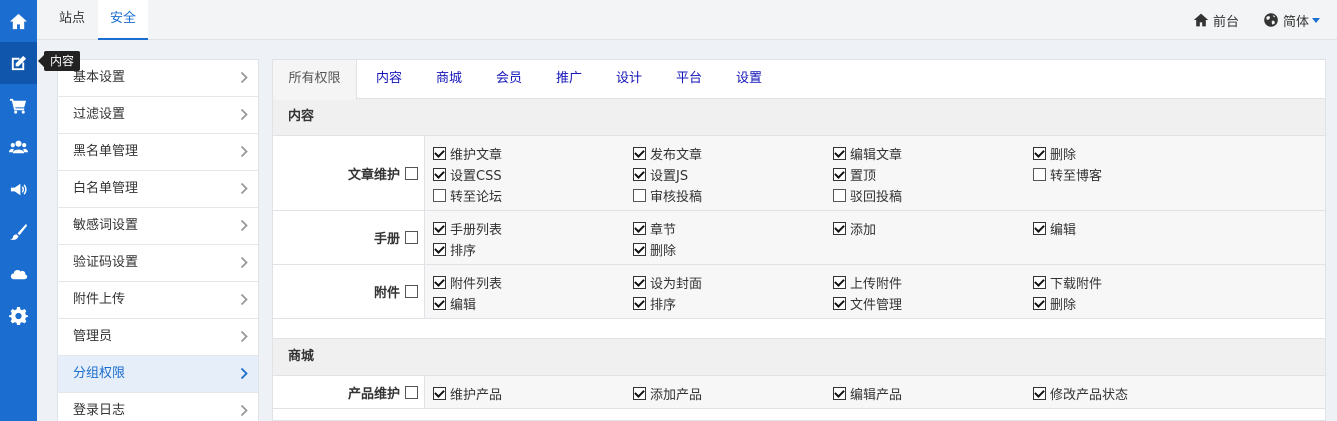 The width and height of the screenshot is (1337, 421). I want to click on rail-members, so click(18, 147).